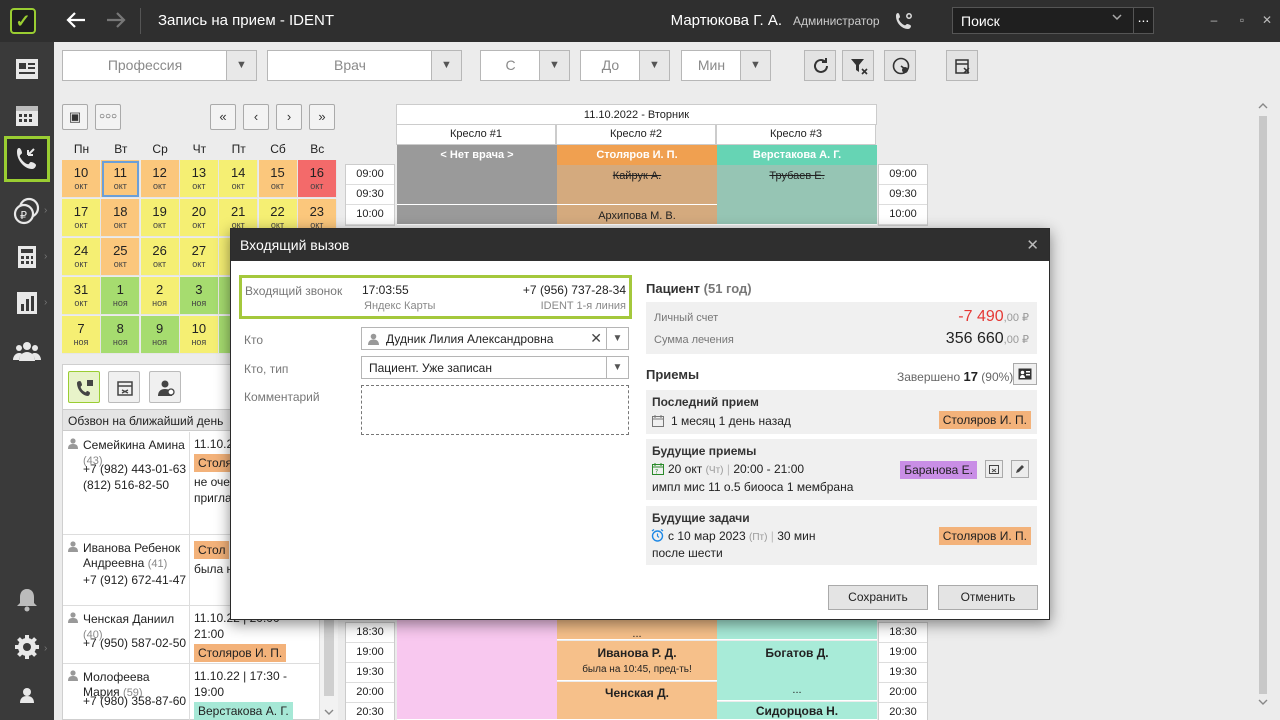  What do you see at coordinates (121, 296) in the screenshot?
I see `calendar-day: 1 ноя` at bounding box center [121, 296].